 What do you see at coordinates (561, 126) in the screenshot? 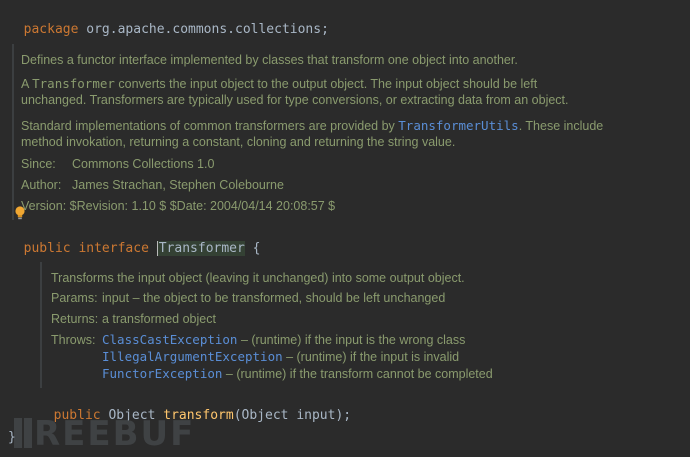
I see `para3-suffix: . These include` at bounding box center [561, 126].